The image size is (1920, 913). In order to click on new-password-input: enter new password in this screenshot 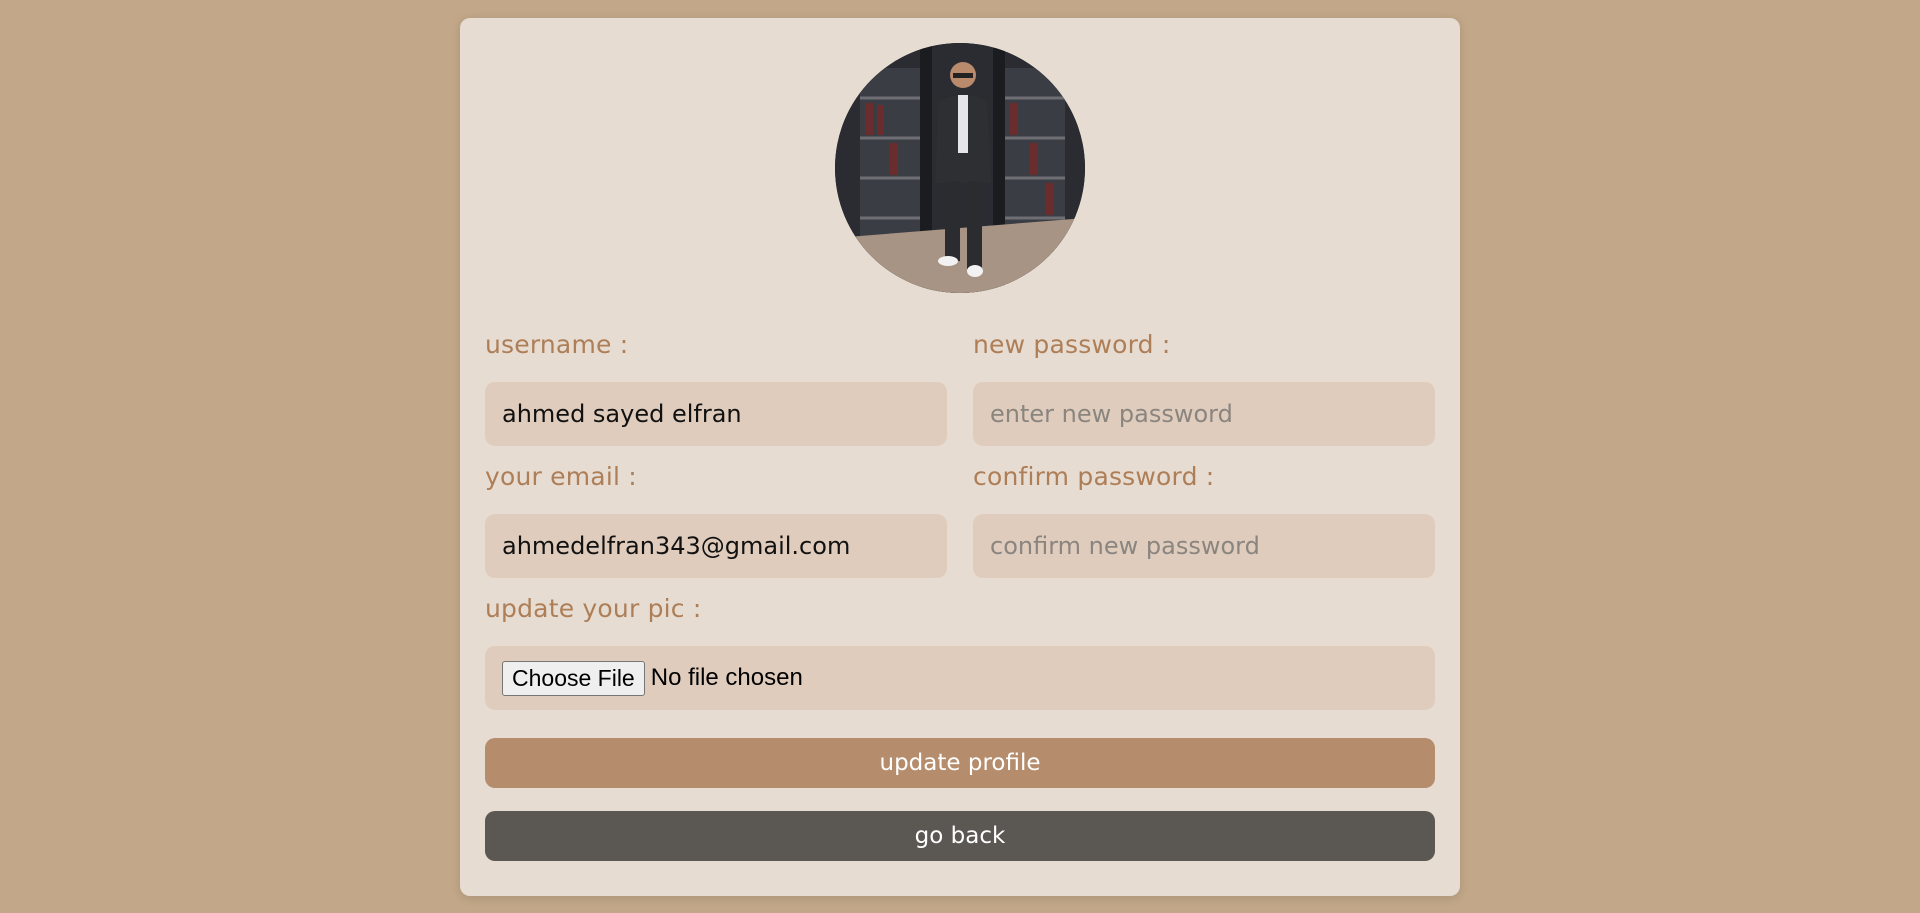, I will do `click(1204, 414)`.